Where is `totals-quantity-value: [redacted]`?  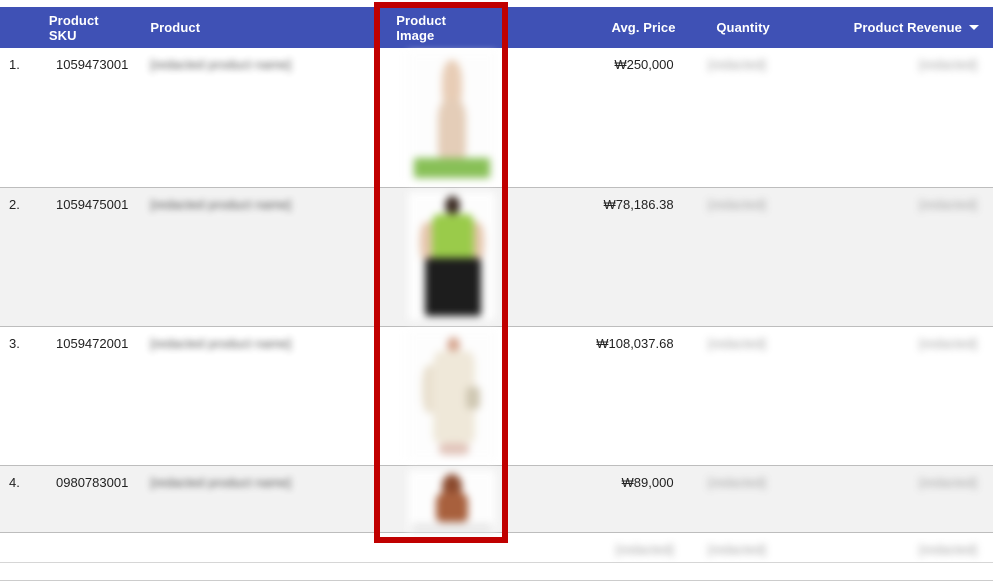 totals-quantity-value: [redacted] is located at coordinates (737, 549).